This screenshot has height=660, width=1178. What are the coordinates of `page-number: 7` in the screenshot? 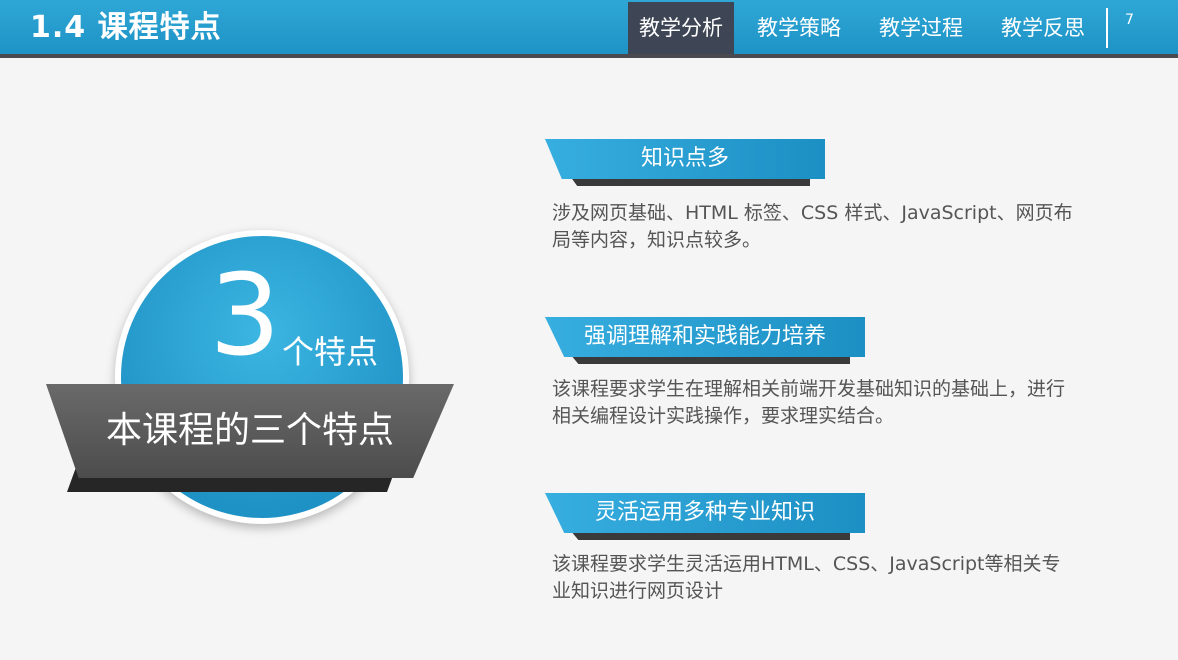 It's located at (1129, 20).